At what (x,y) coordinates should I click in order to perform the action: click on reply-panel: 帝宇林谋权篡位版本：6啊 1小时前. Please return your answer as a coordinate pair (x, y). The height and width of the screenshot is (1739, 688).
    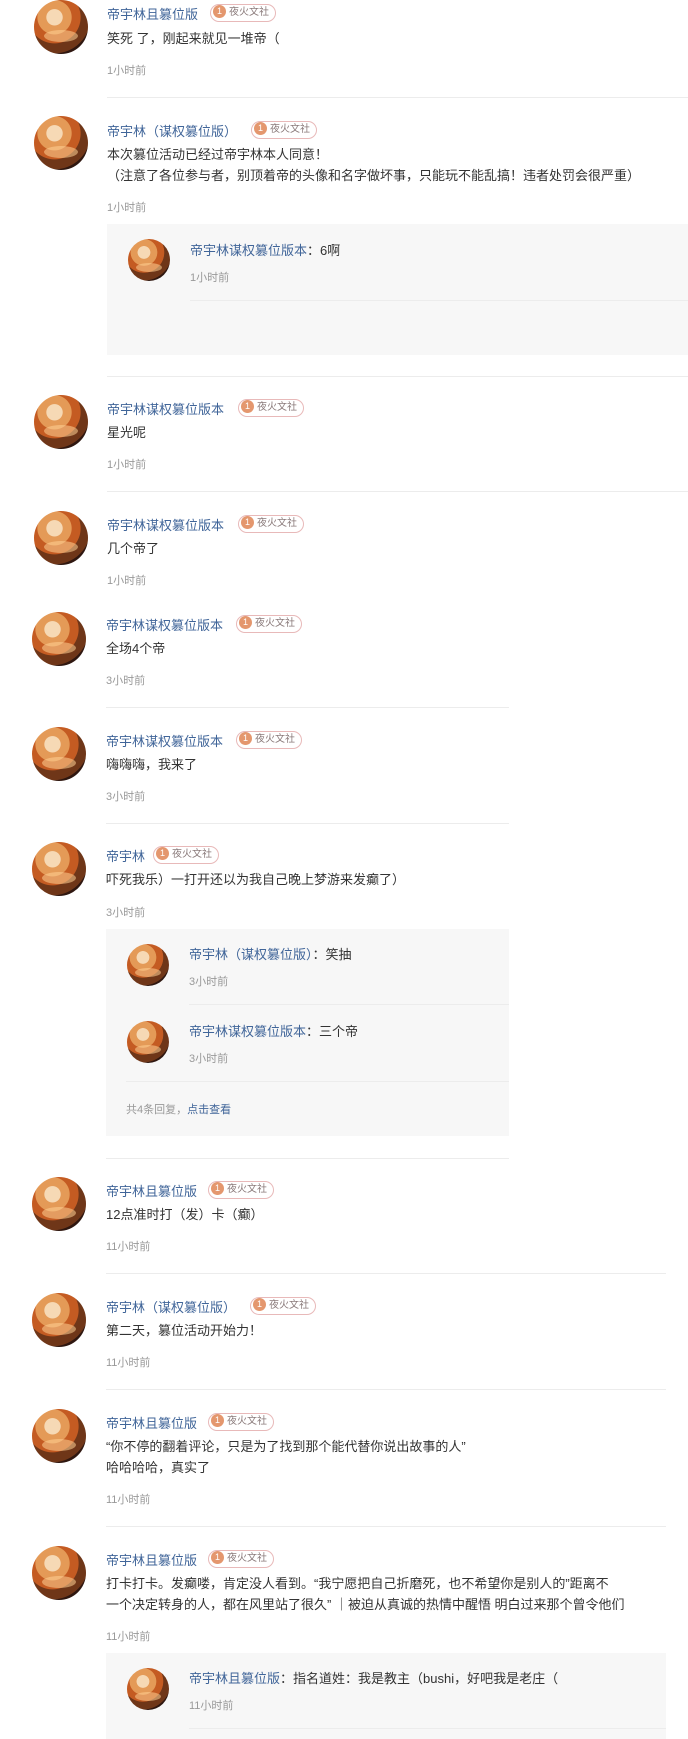
    Looking at the image, I should click on (397, 289).